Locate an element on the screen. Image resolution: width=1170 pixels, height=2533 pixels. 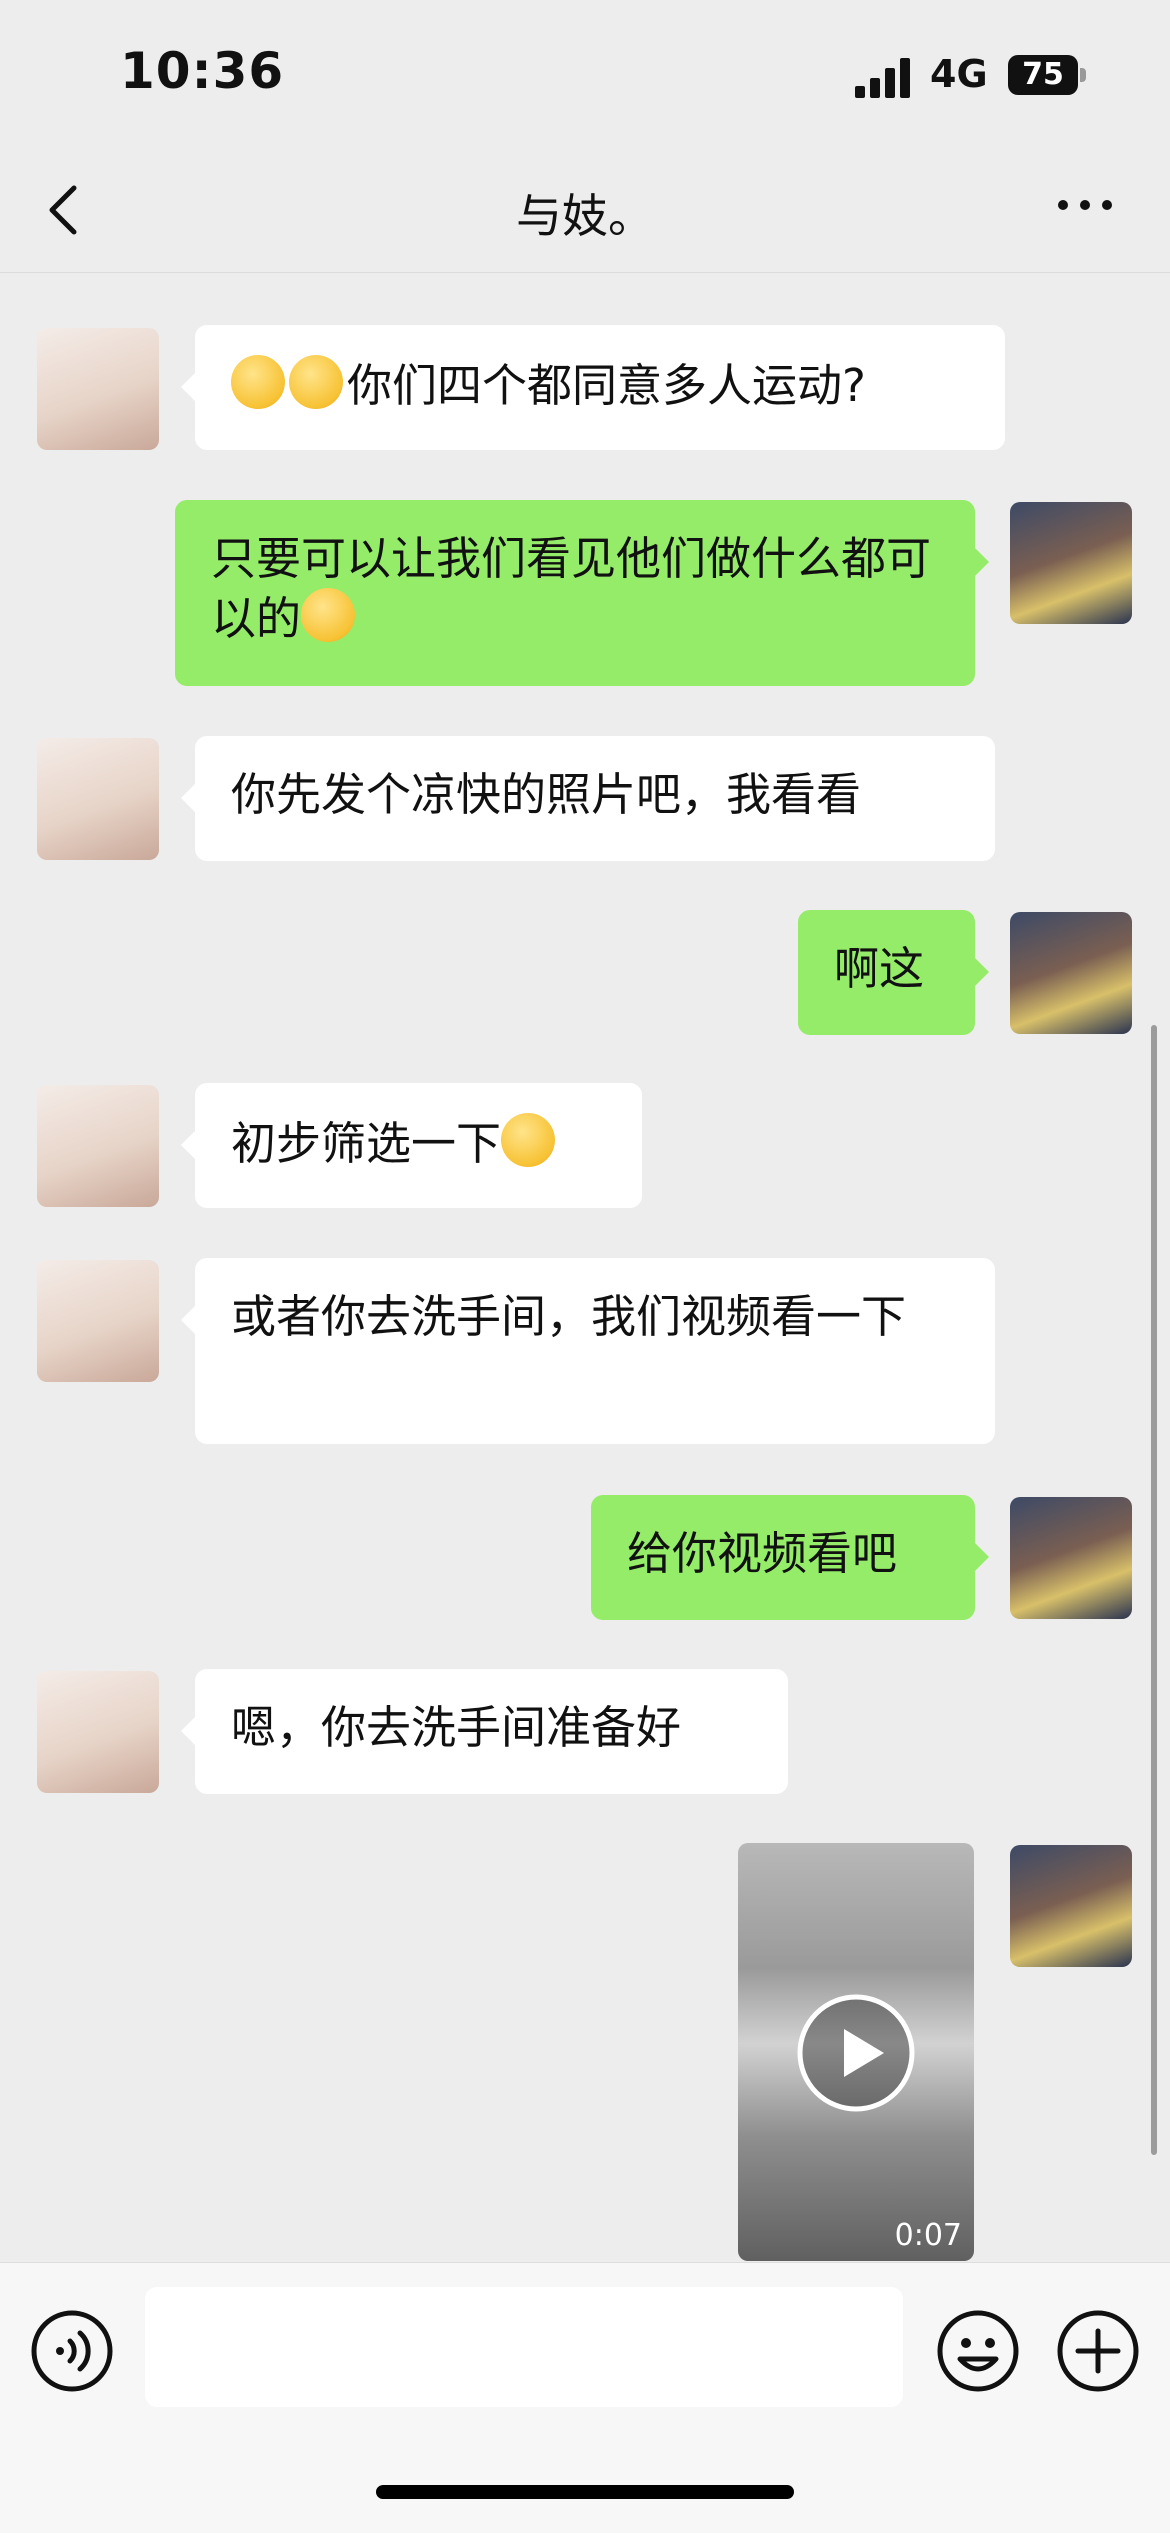
play-icon is located at coordinates (856, 2053).